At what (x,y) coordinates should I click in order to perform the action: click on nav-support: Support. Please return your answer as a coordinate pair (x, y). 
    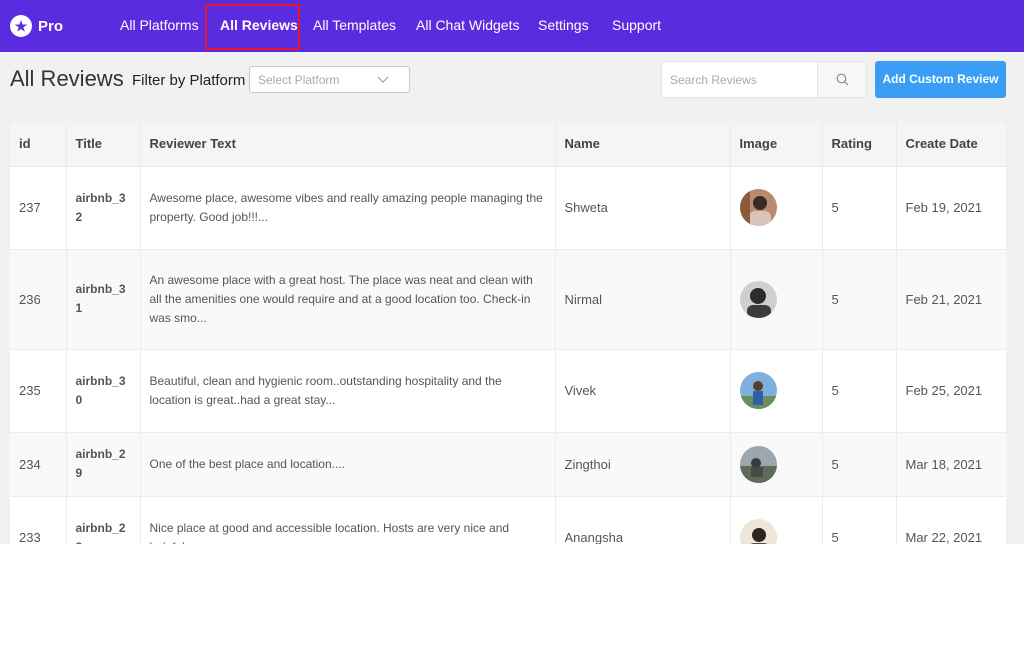
    Looking at the image, I should click on (636, 25).